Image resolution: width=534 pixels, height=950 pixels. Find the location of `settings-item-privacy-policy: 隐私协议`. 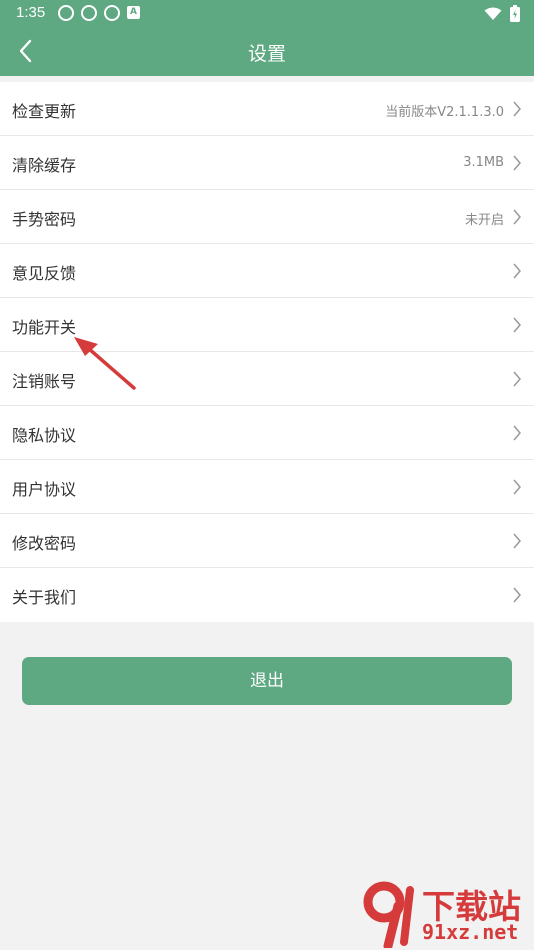

settings-item-privacy-policy: 隐私协议 is located at coordinates (267, 433).